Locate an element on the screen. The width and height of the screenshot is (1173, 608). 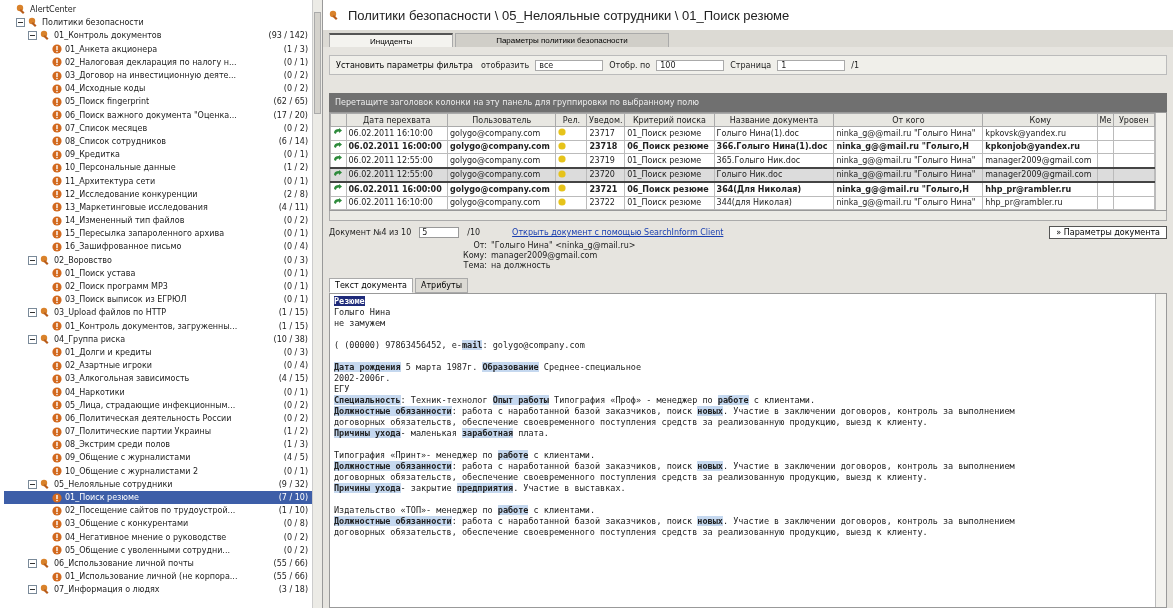
tree-item: 04_Наркотики (0 / 1) is located at coordinates (158, 392).